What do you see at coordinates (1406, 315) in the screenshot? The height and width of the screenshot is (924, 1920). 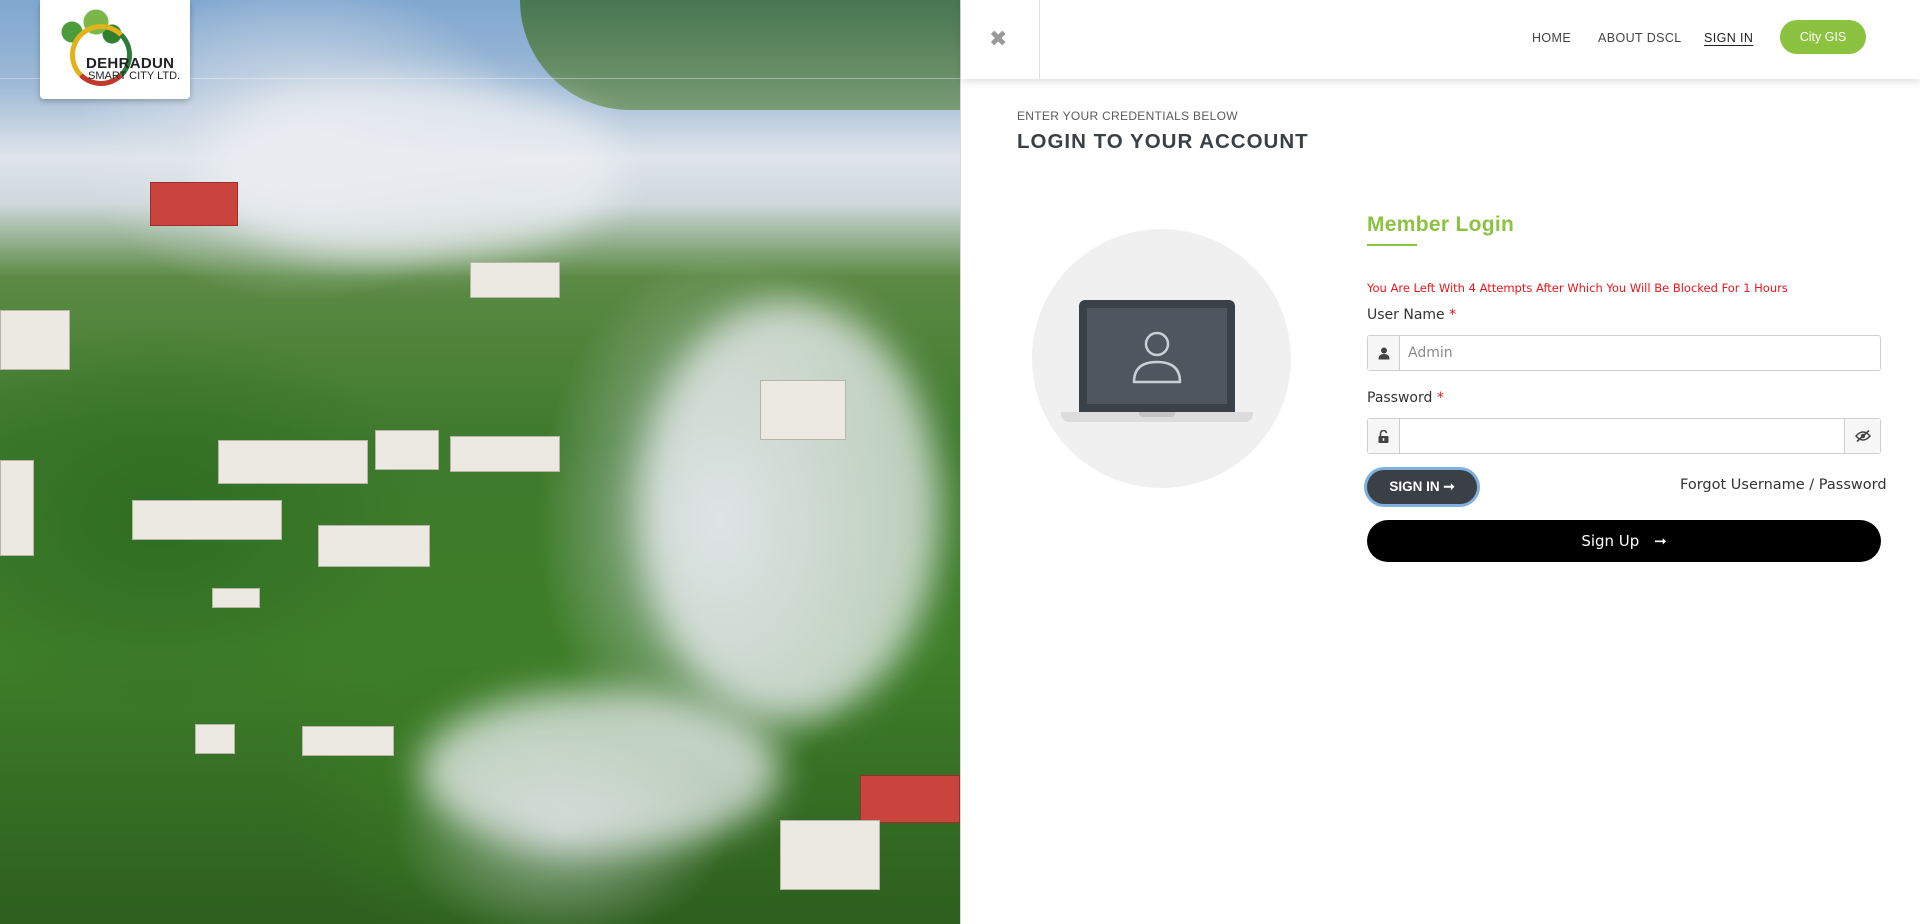 I see `username-label-text: User Name` at bounding box center [1406, 315].